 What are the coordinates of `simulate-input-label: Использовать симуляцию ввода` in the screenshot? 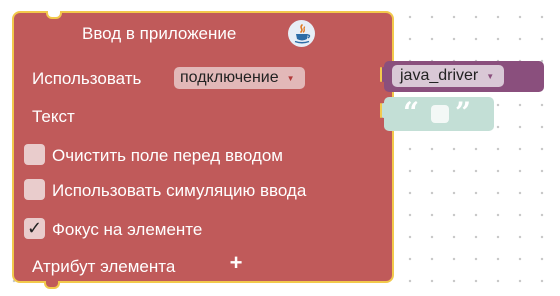 It's located at (179, 190).